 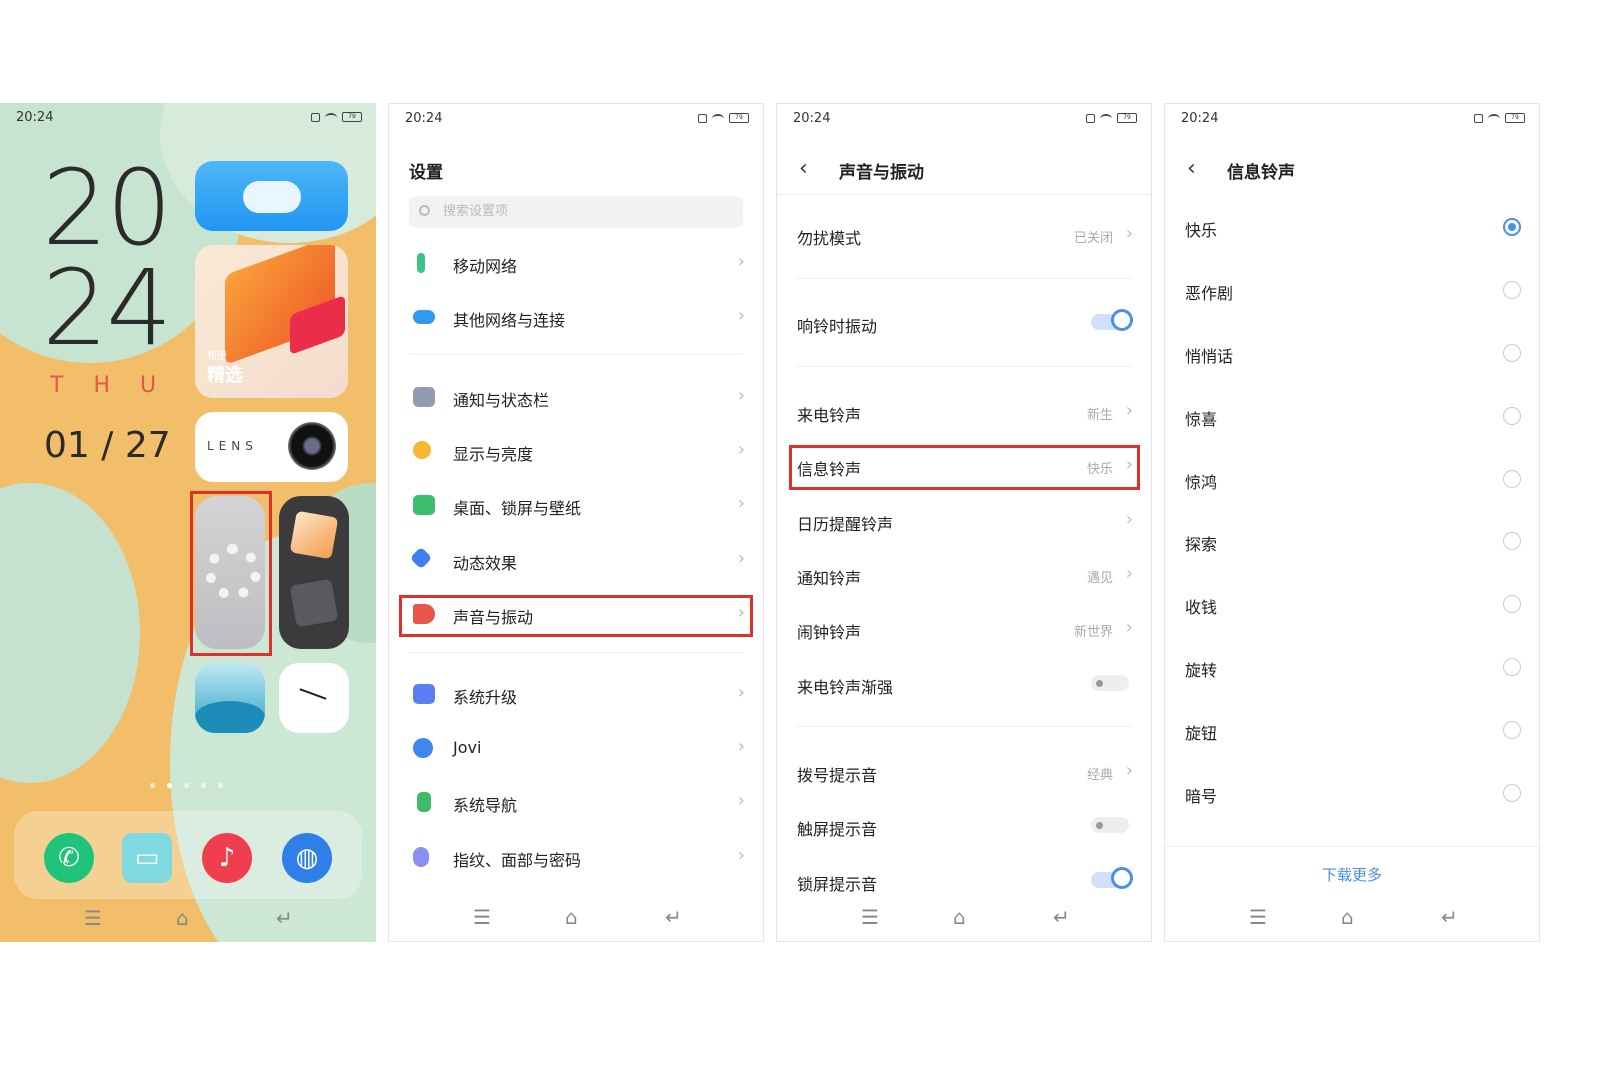 I want to click on ringtone-option: 快乐, so click(x=1352, y=227).